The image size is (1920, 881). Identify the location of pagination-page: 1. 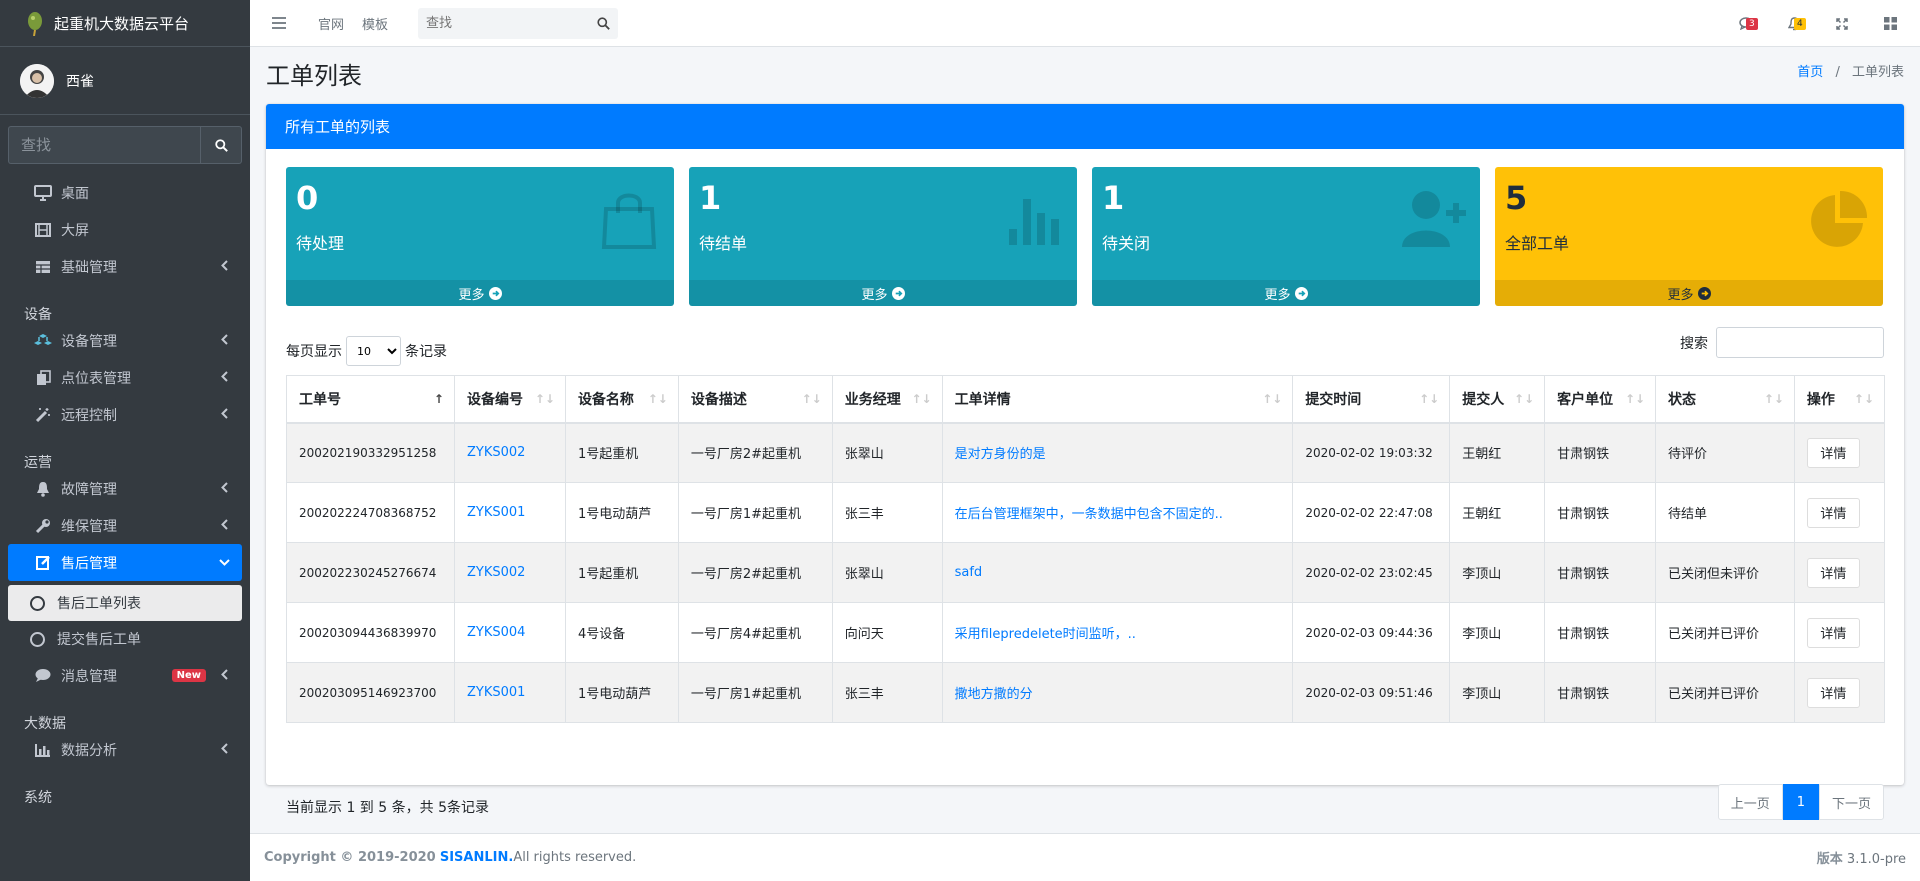
(1800, 802).